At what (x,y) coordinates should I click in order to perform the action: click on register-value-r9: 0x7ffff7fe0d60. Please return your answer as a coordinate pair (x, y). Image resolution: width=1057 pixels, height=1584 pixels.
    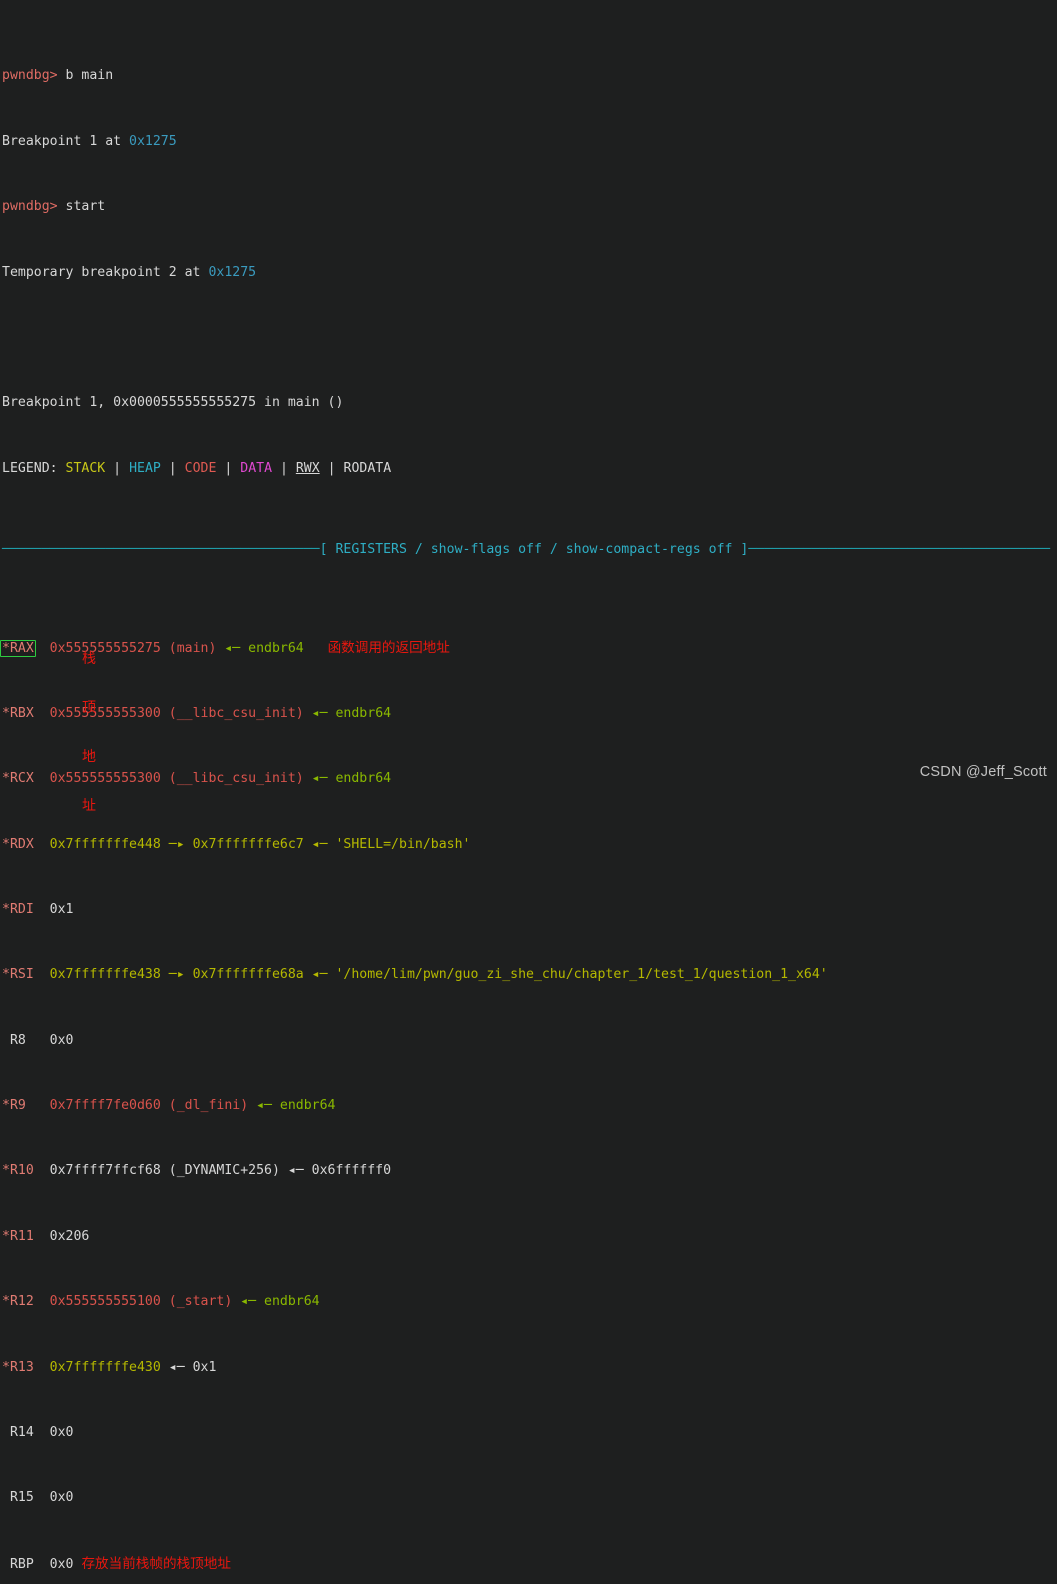
    Looking at the image, I should click on (105, 1106).